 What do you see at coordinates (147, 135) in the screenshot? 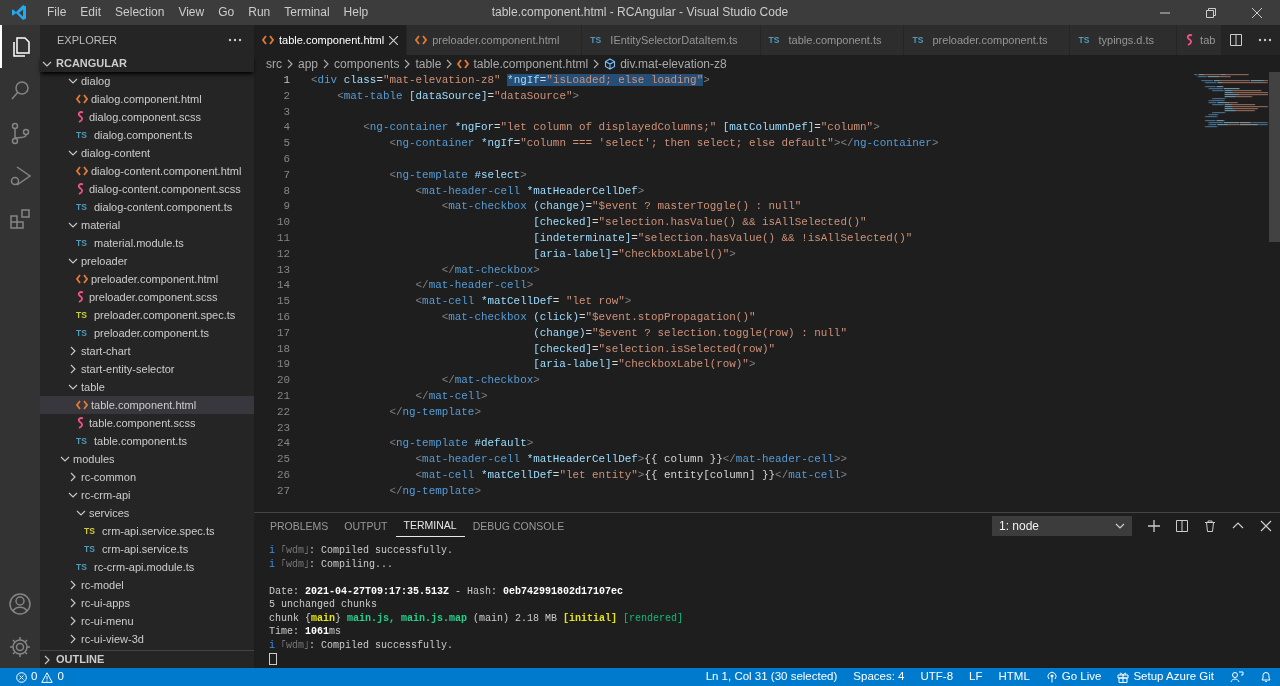
I see `tree-item: TS dialog.component.ts` at bounding box center [147, 135].